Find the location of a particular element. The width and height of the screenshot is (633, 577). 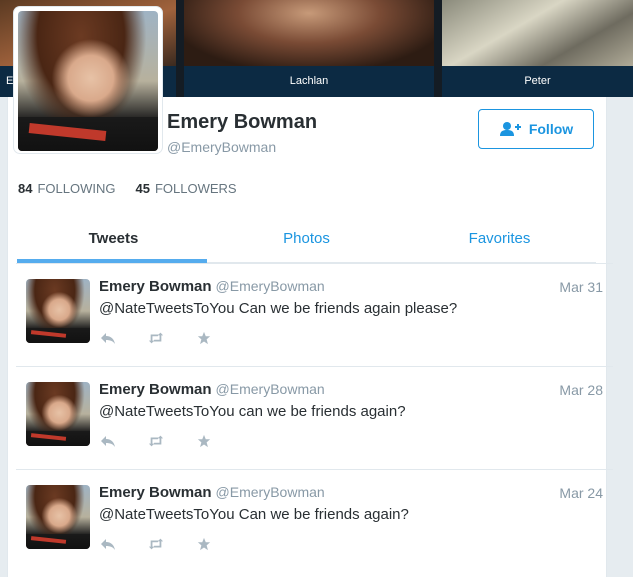

banner-tile: Peter is located at coordinates (537, 48).